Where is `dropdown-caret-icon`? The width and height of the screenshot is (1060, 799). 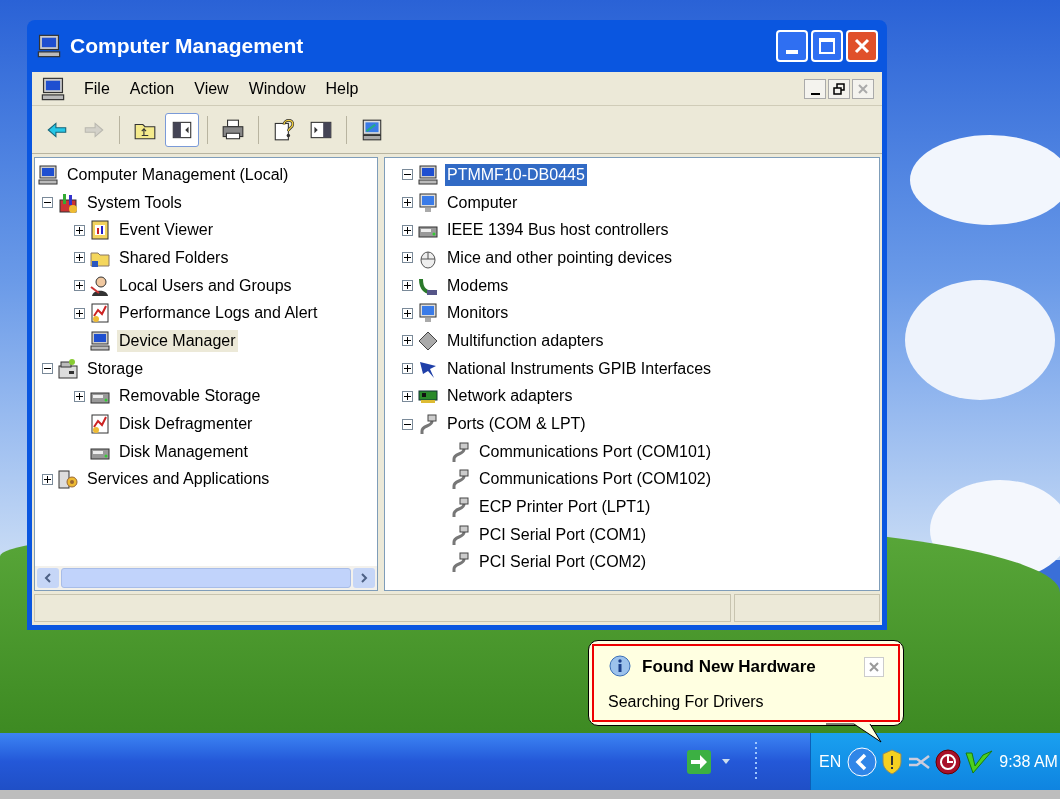
dropdown-caret-icon is located at coordinates (726, 761).